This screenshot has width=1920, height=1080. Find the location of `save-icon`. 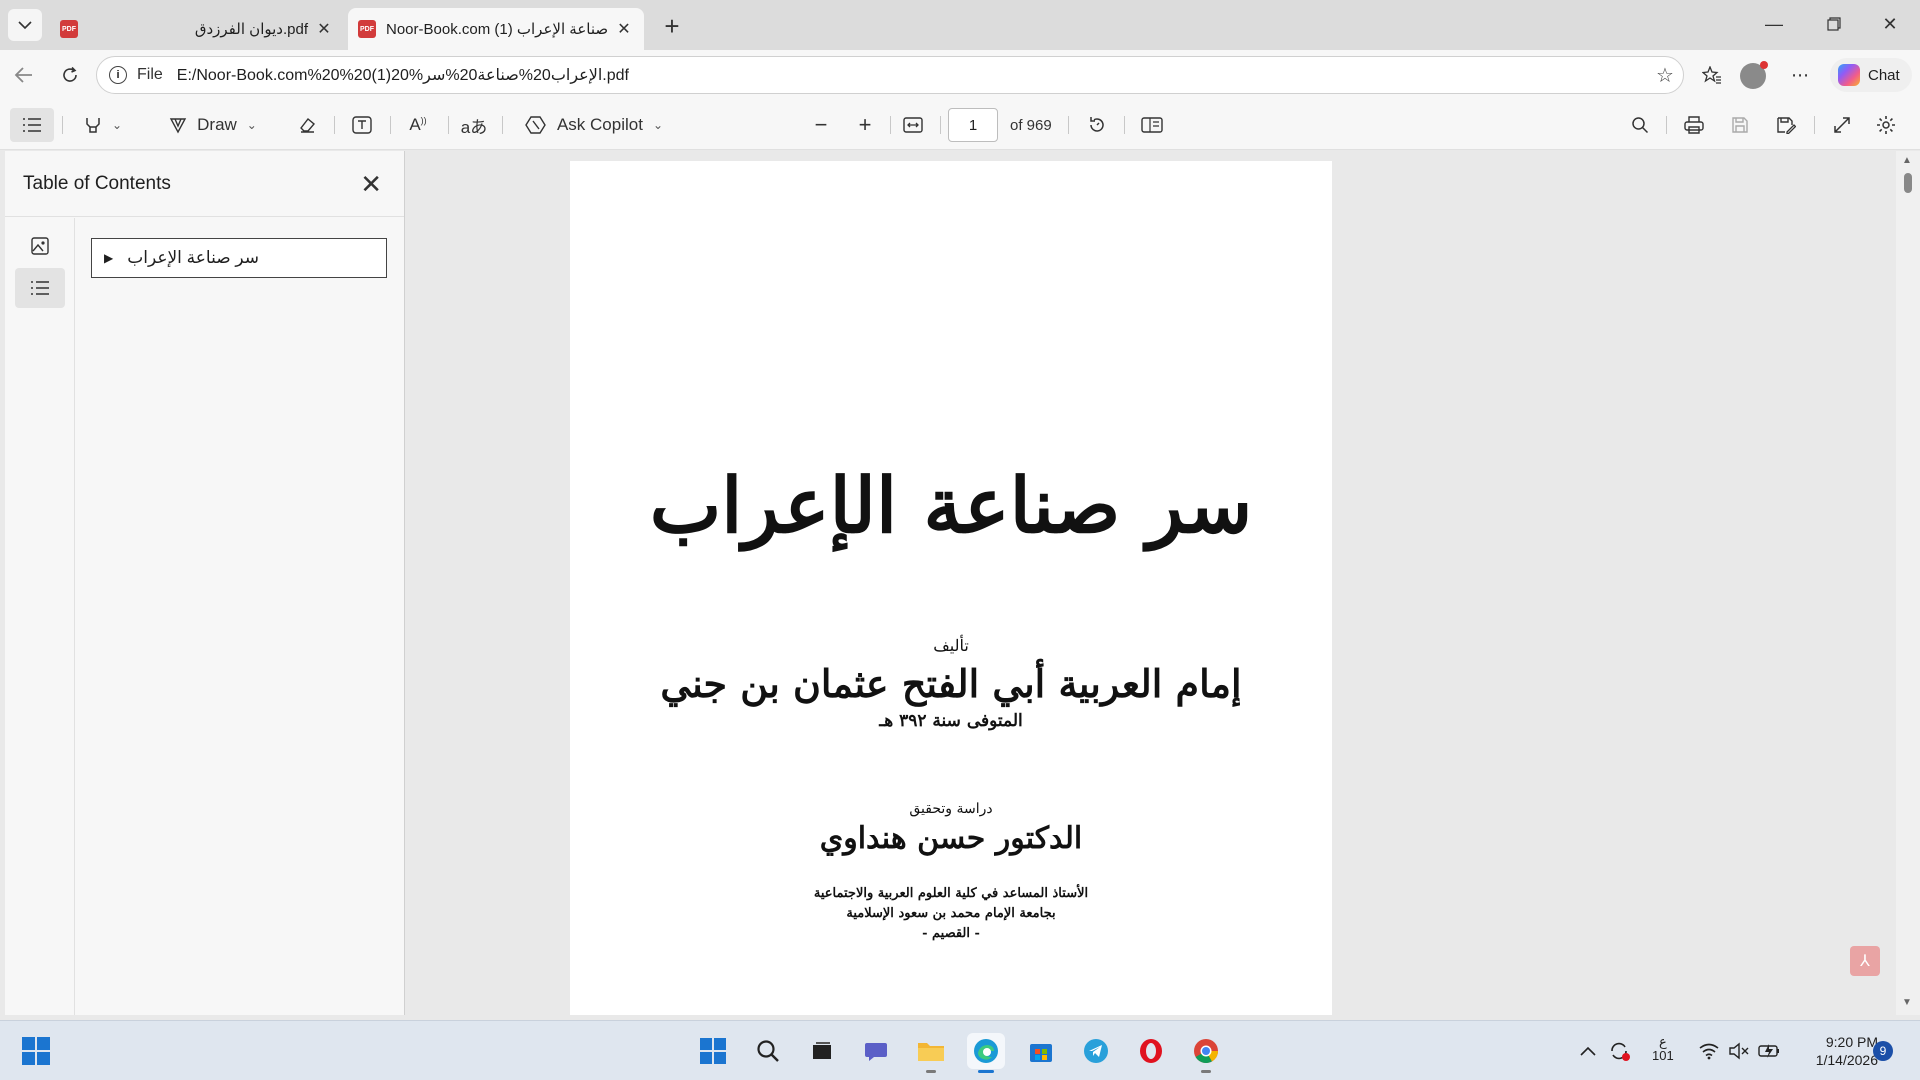

save-icon is located at coordinates (1740, 125).